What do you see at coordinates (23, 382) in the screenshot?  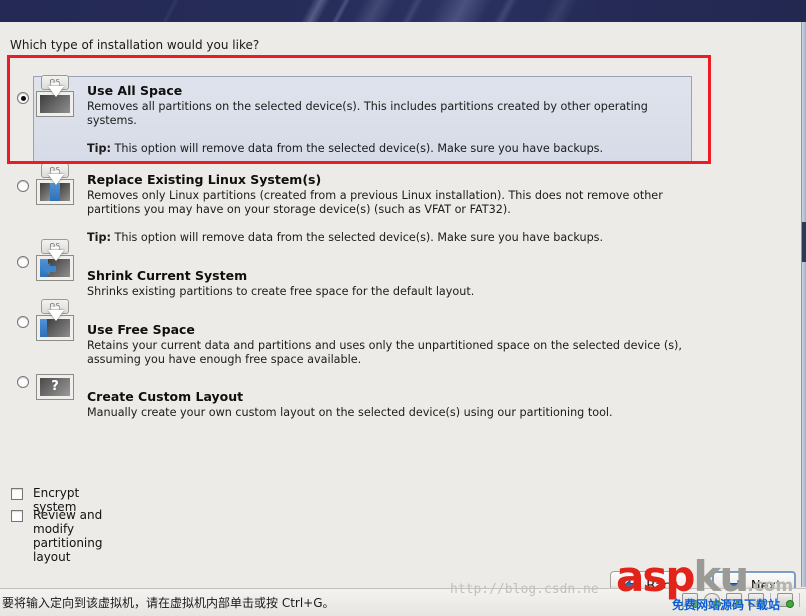 I see `radio-create-custom-layout` at bounding box center [23, 382].